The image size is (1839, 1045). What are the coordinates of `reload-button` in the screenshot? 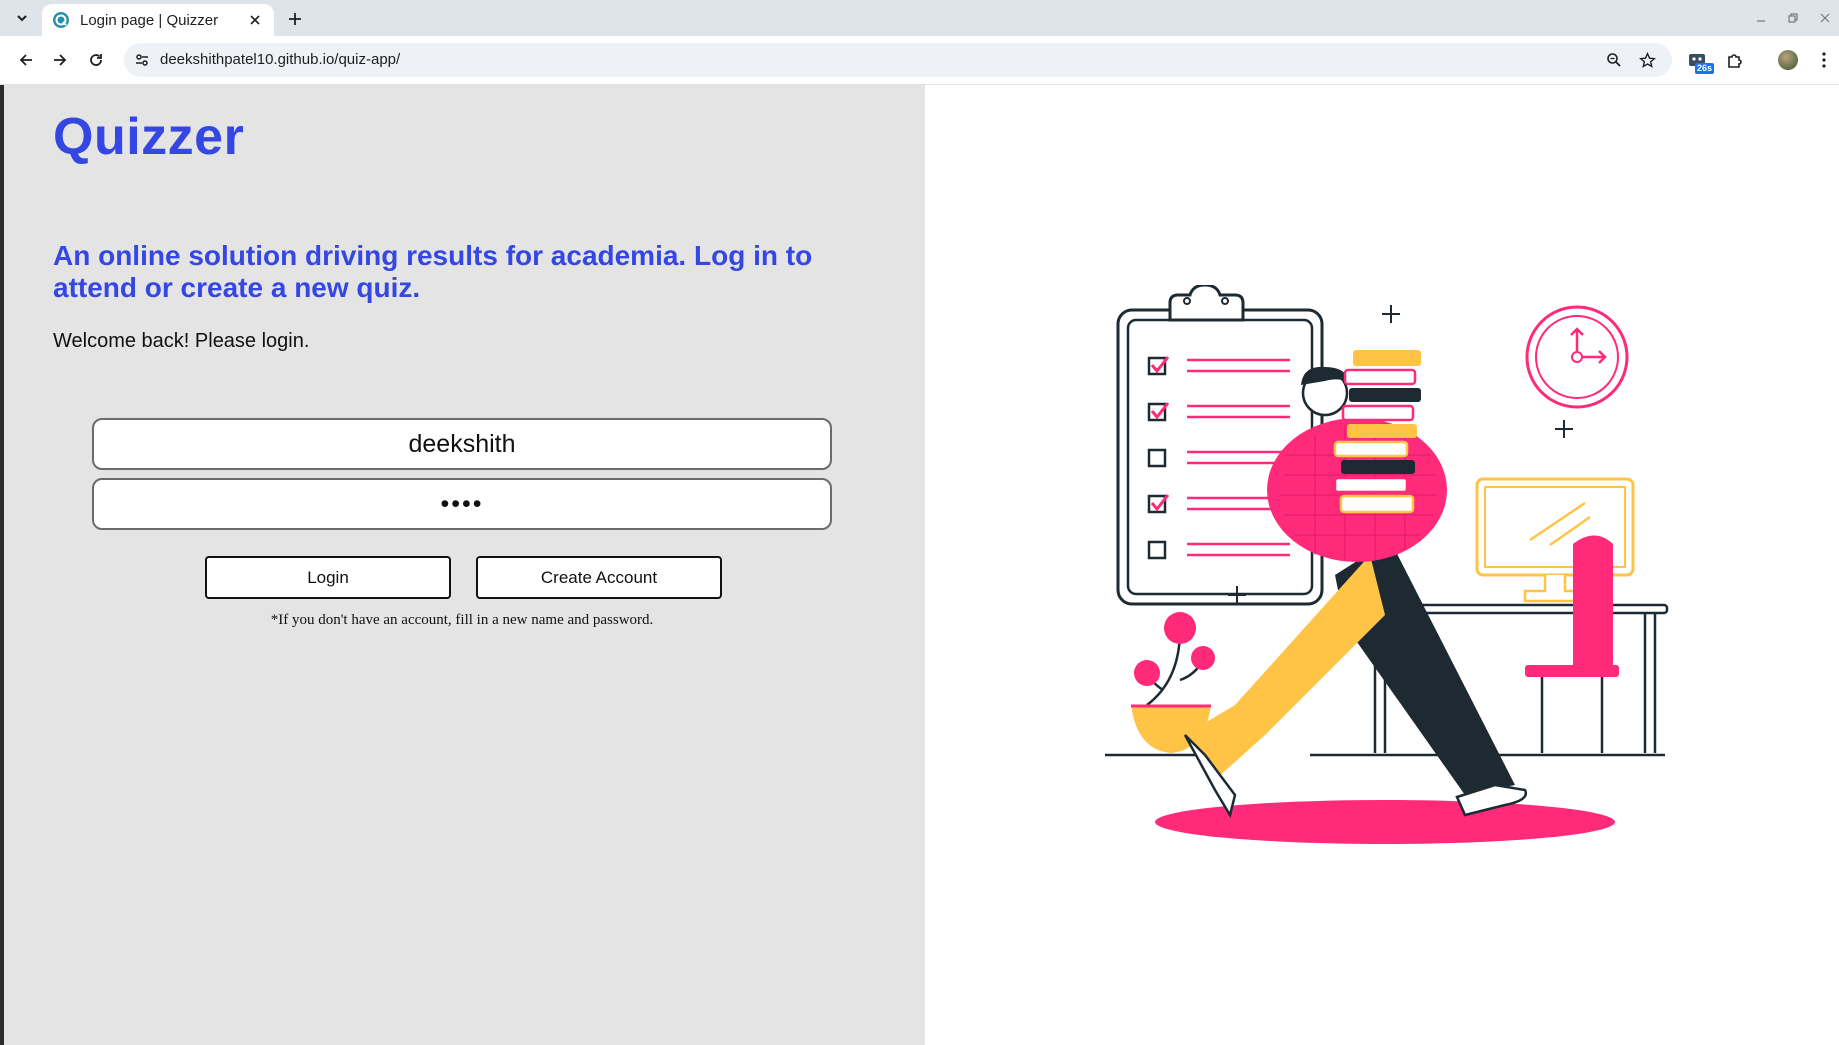 It's located at (96, 60).